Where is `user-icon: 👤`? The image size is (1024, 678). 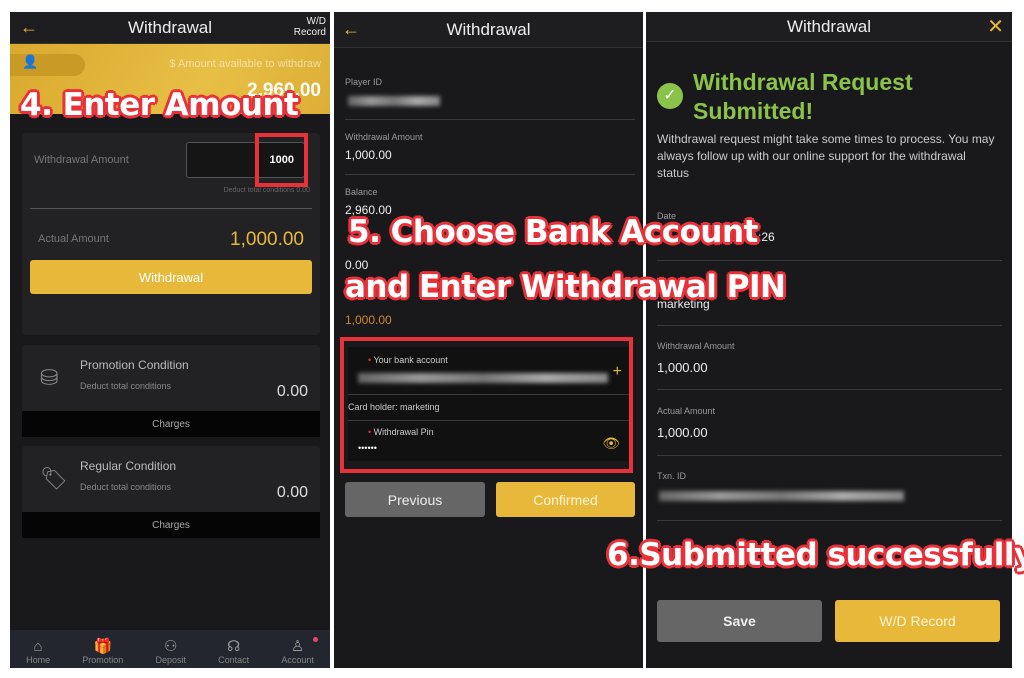 user-icon: 👤 is located at coordinates (30, 61).